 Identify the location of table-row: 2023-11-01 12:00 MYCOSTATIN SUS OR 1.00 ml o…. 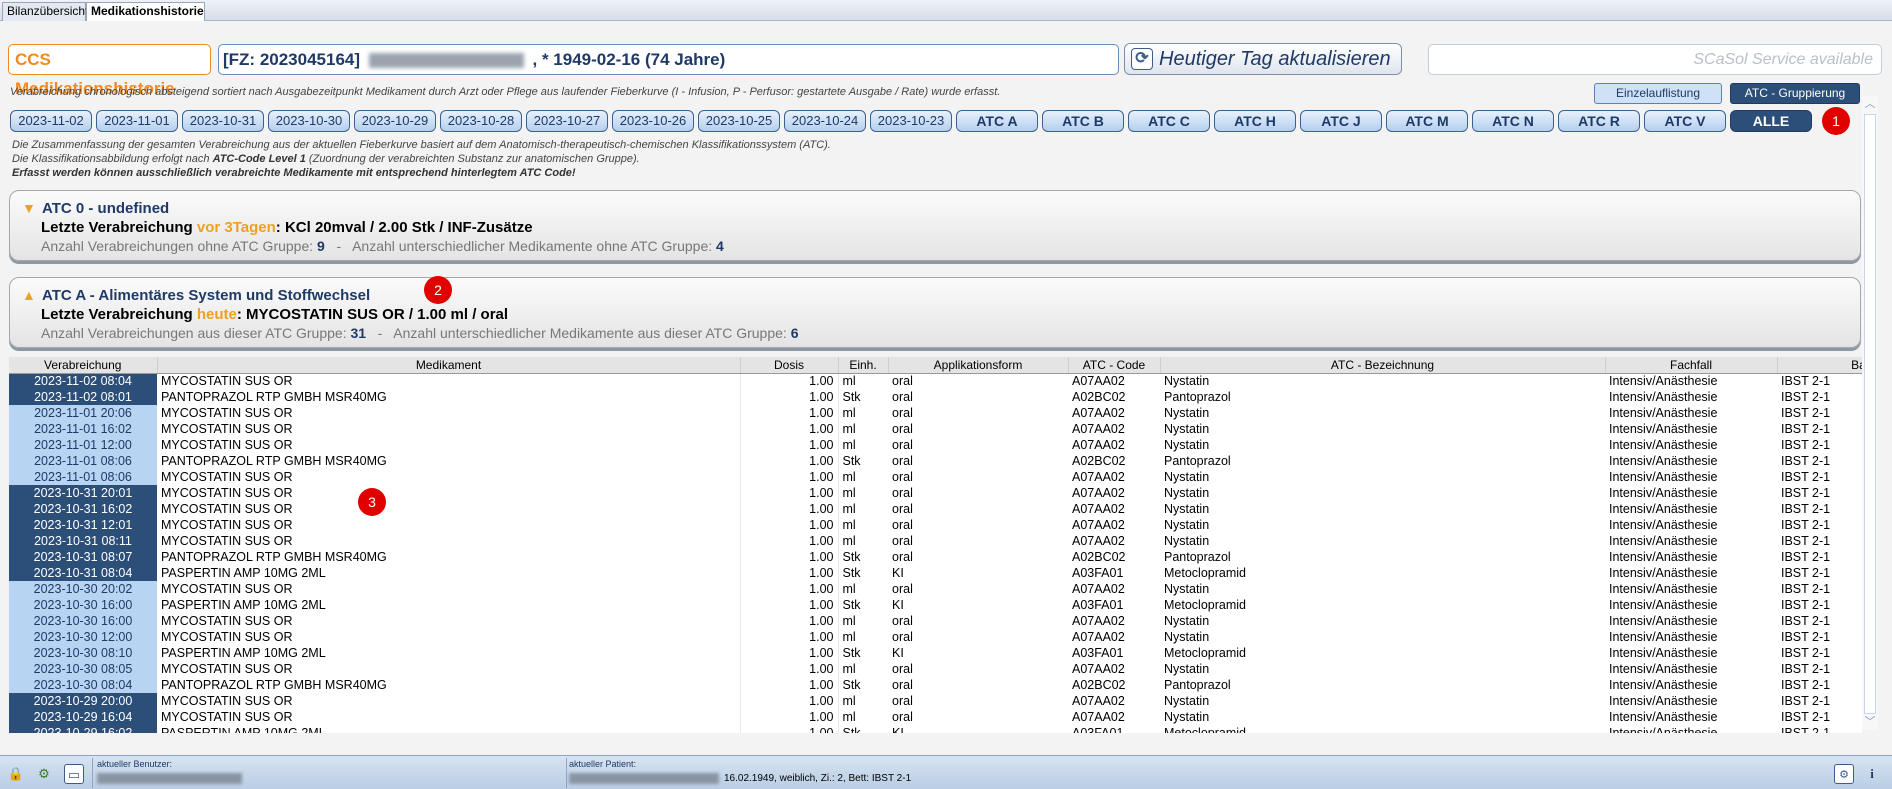
(935, 445).